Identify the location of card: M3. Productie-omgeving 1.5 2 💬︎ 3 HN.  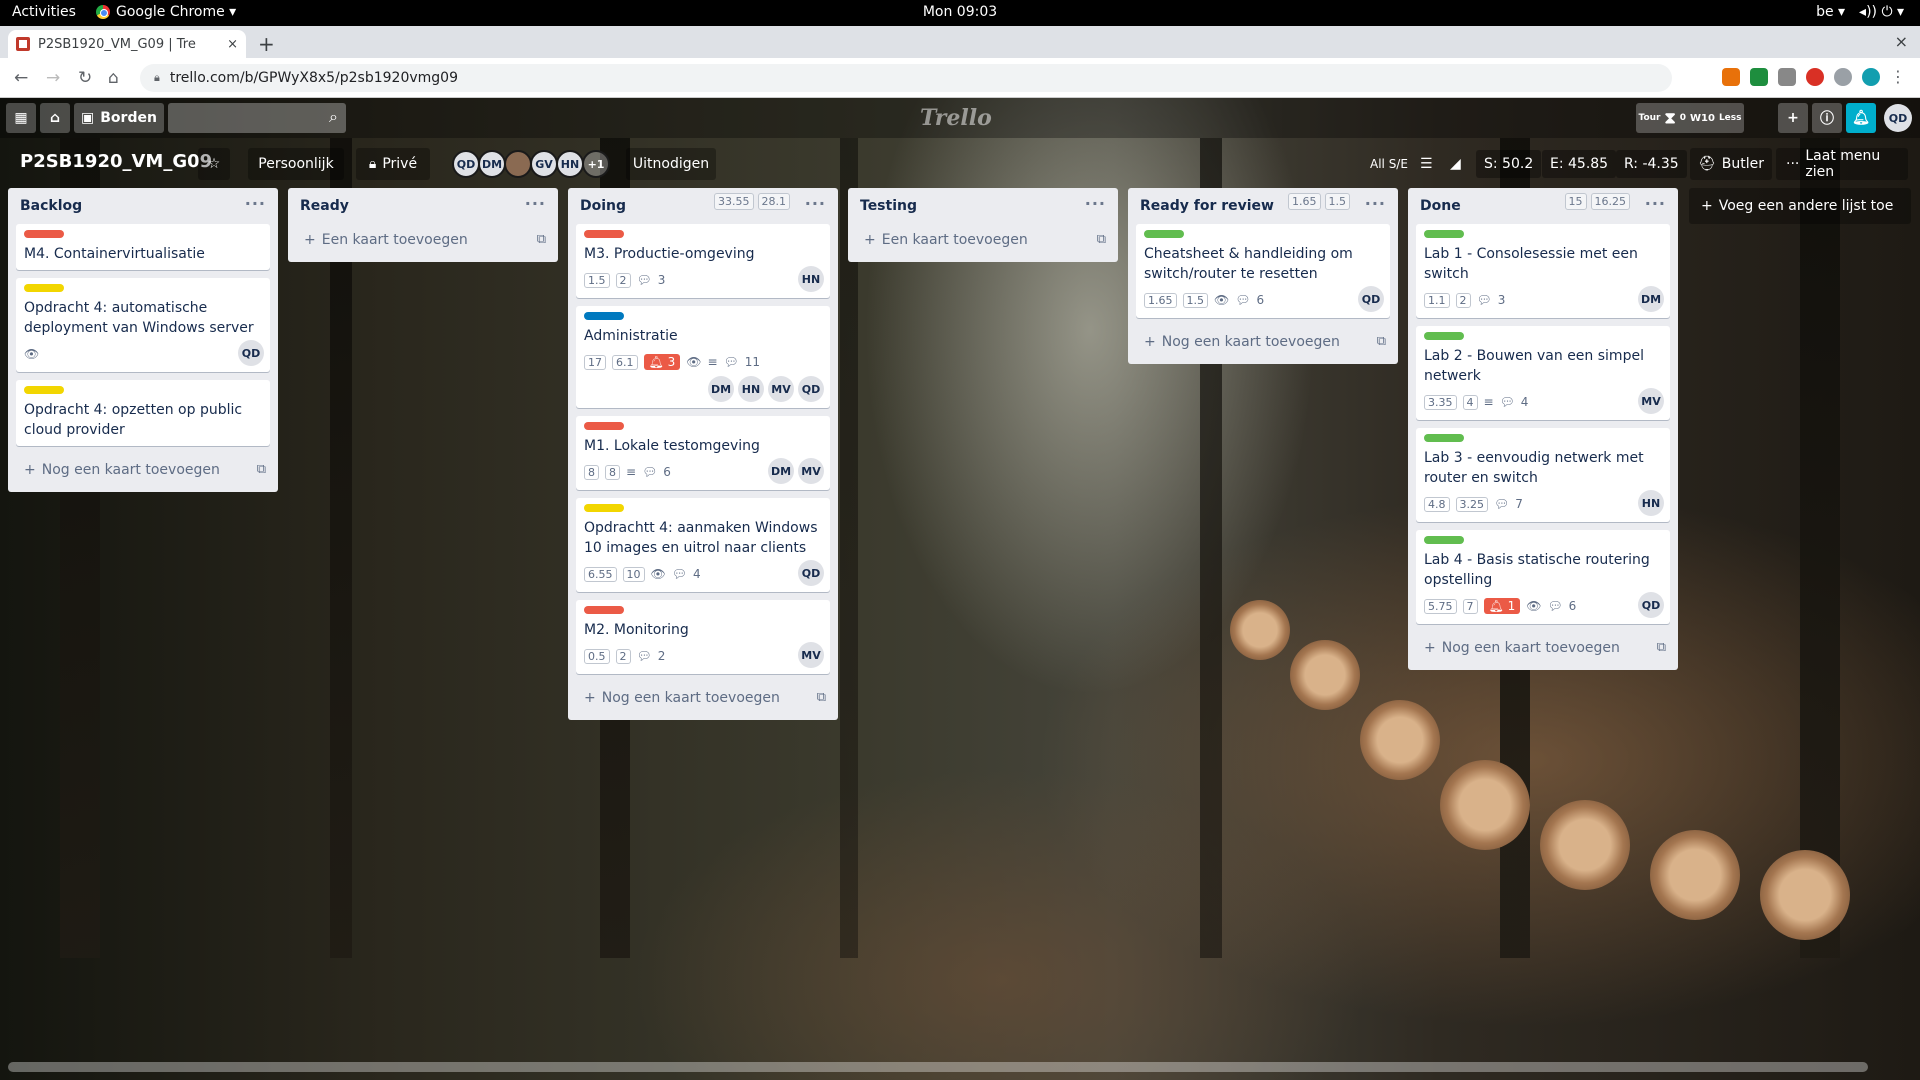
(703, 261).